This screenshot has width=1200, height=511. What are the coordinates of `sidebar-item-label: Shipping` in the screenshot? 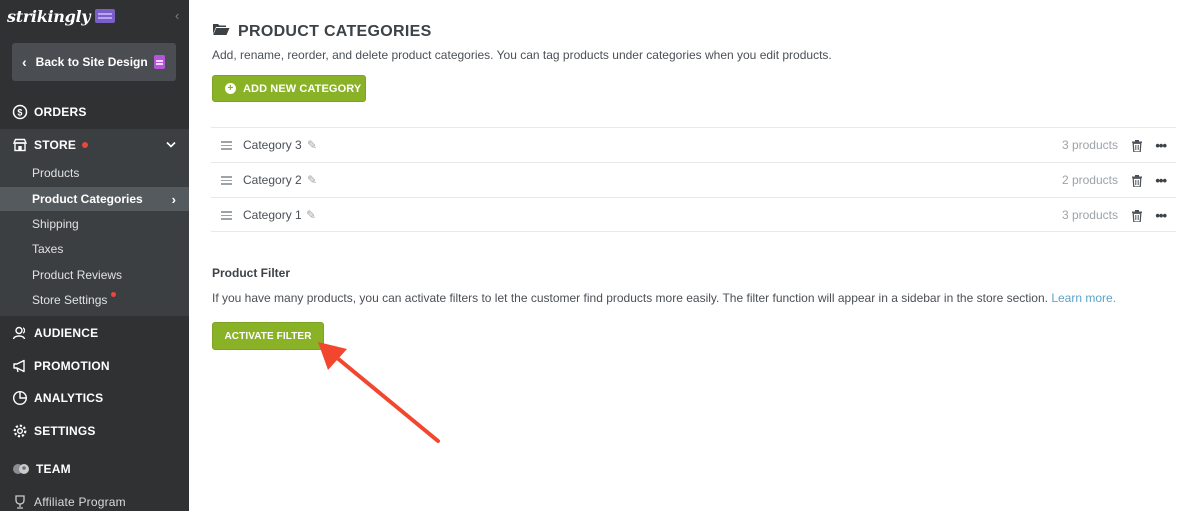 It's located at (55, 224).